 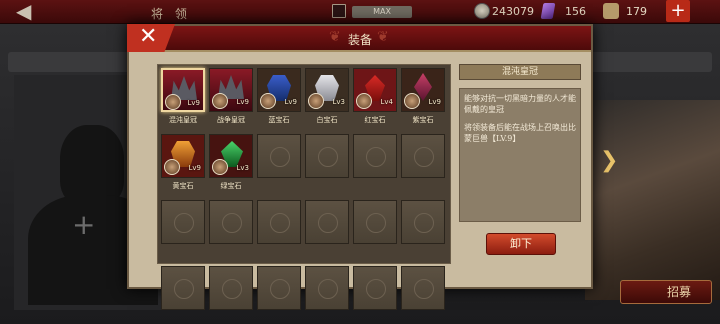 What do you see at coordinates (636, 11) in the screenshot?
I see `grain-count: 179` at bounding box center [636, 11].